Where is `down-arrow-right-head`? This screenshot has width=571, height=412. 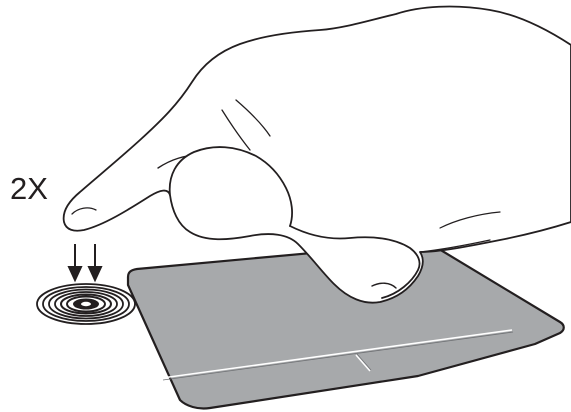
down-arrow-right-head is located at coordinates (95, 274).